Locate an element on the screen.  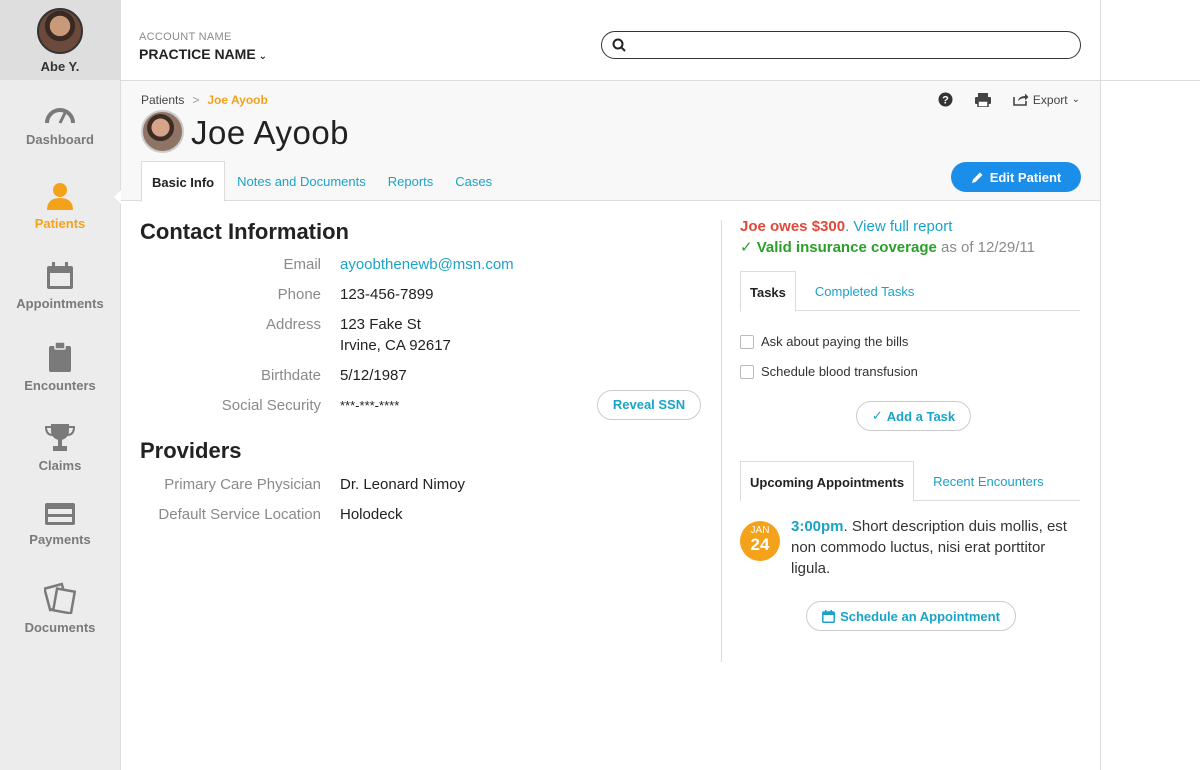
column-divider is located at coordinates (721, 441).